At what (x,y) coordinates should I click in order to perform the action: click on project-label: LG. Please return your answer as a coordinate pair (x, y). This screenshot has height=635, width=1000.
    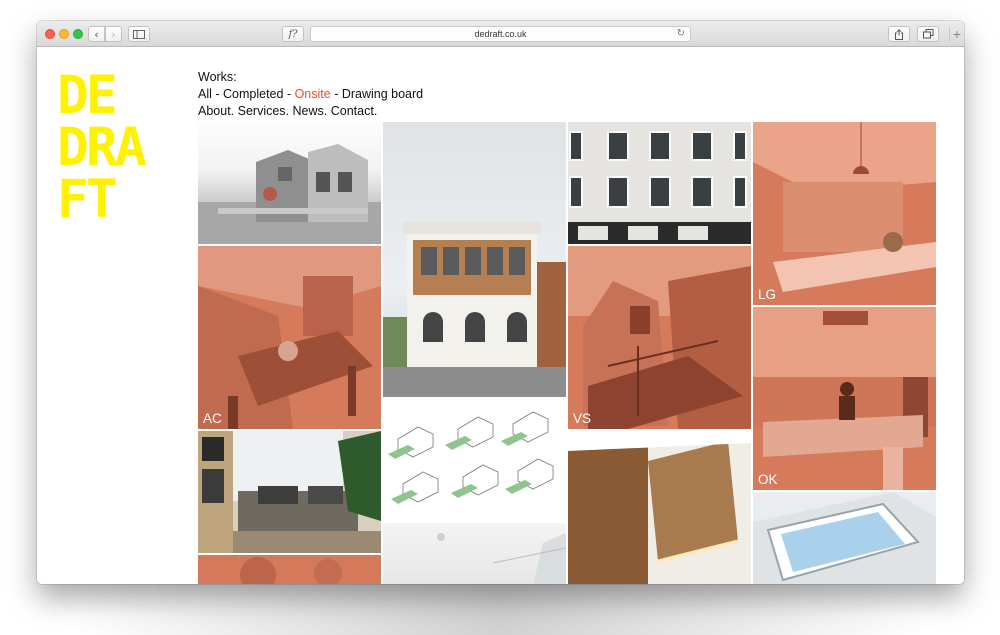
    Looking at the image, I should click on (767, 294).